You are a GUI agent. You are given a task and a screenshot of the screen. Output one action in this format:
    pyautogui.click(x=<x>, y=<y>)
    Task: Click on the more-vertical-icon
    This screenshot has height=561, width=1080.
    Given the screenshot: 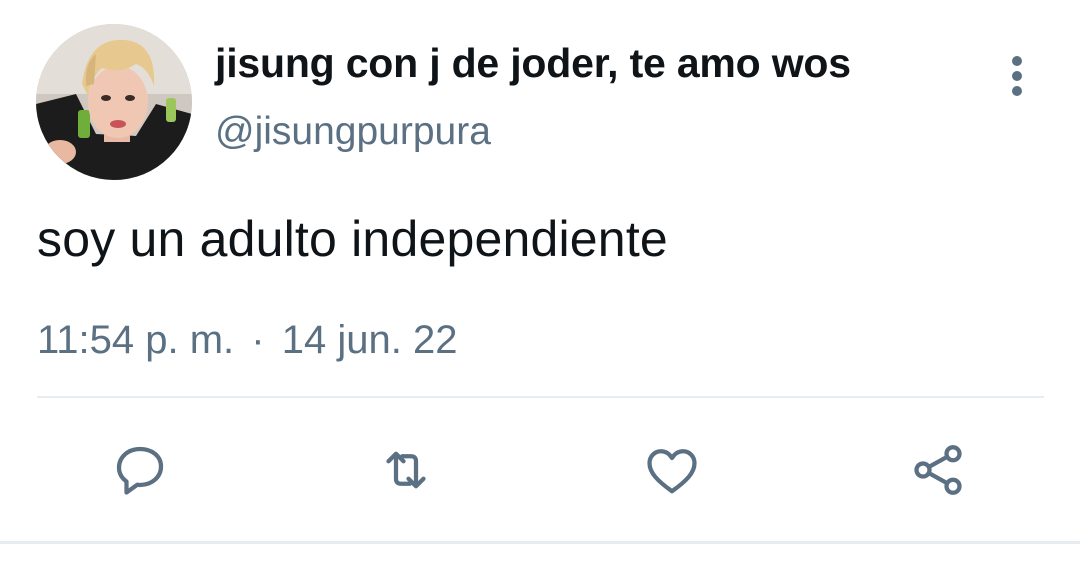 What is the action you would take?
    pyautogui.click(x=1017, y=76)
    